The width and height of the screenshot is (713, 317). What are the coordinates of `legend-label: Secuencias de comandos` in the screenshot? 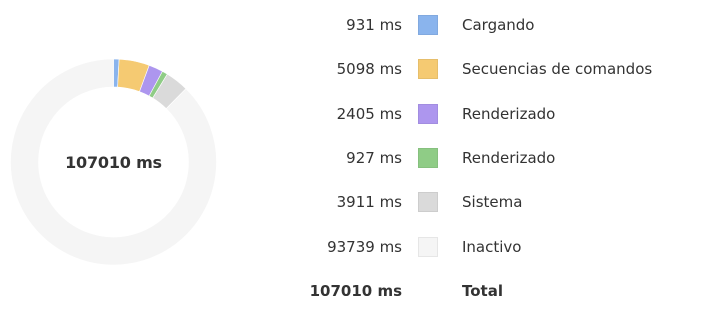 It's located at (557, 69).